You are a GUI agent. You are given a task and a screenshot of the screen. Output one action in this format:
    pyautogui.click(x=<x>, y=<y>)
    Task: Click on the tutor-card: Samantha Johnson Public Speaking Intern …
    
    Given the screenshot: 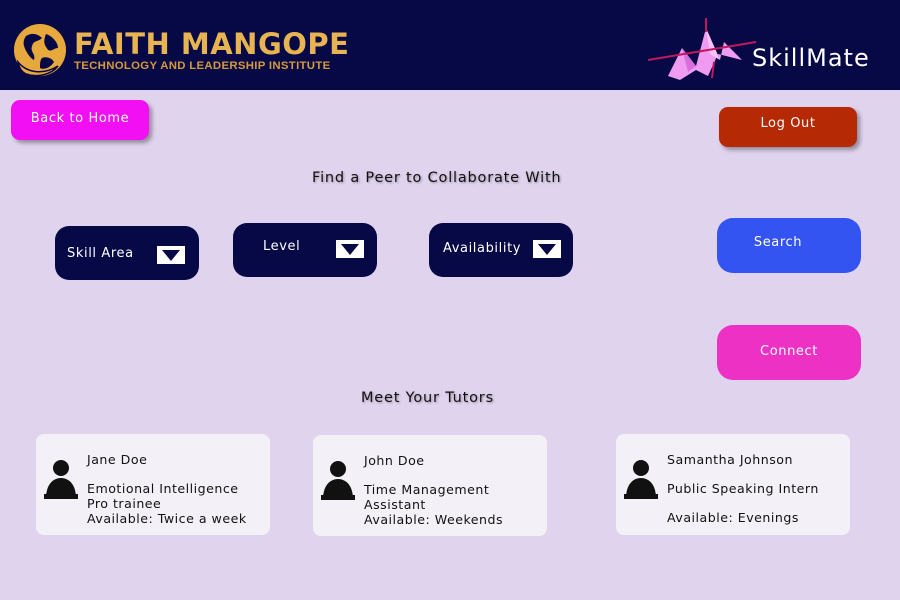 What is the action you would take?
    pyautogui.click(x=733, y=484)
    